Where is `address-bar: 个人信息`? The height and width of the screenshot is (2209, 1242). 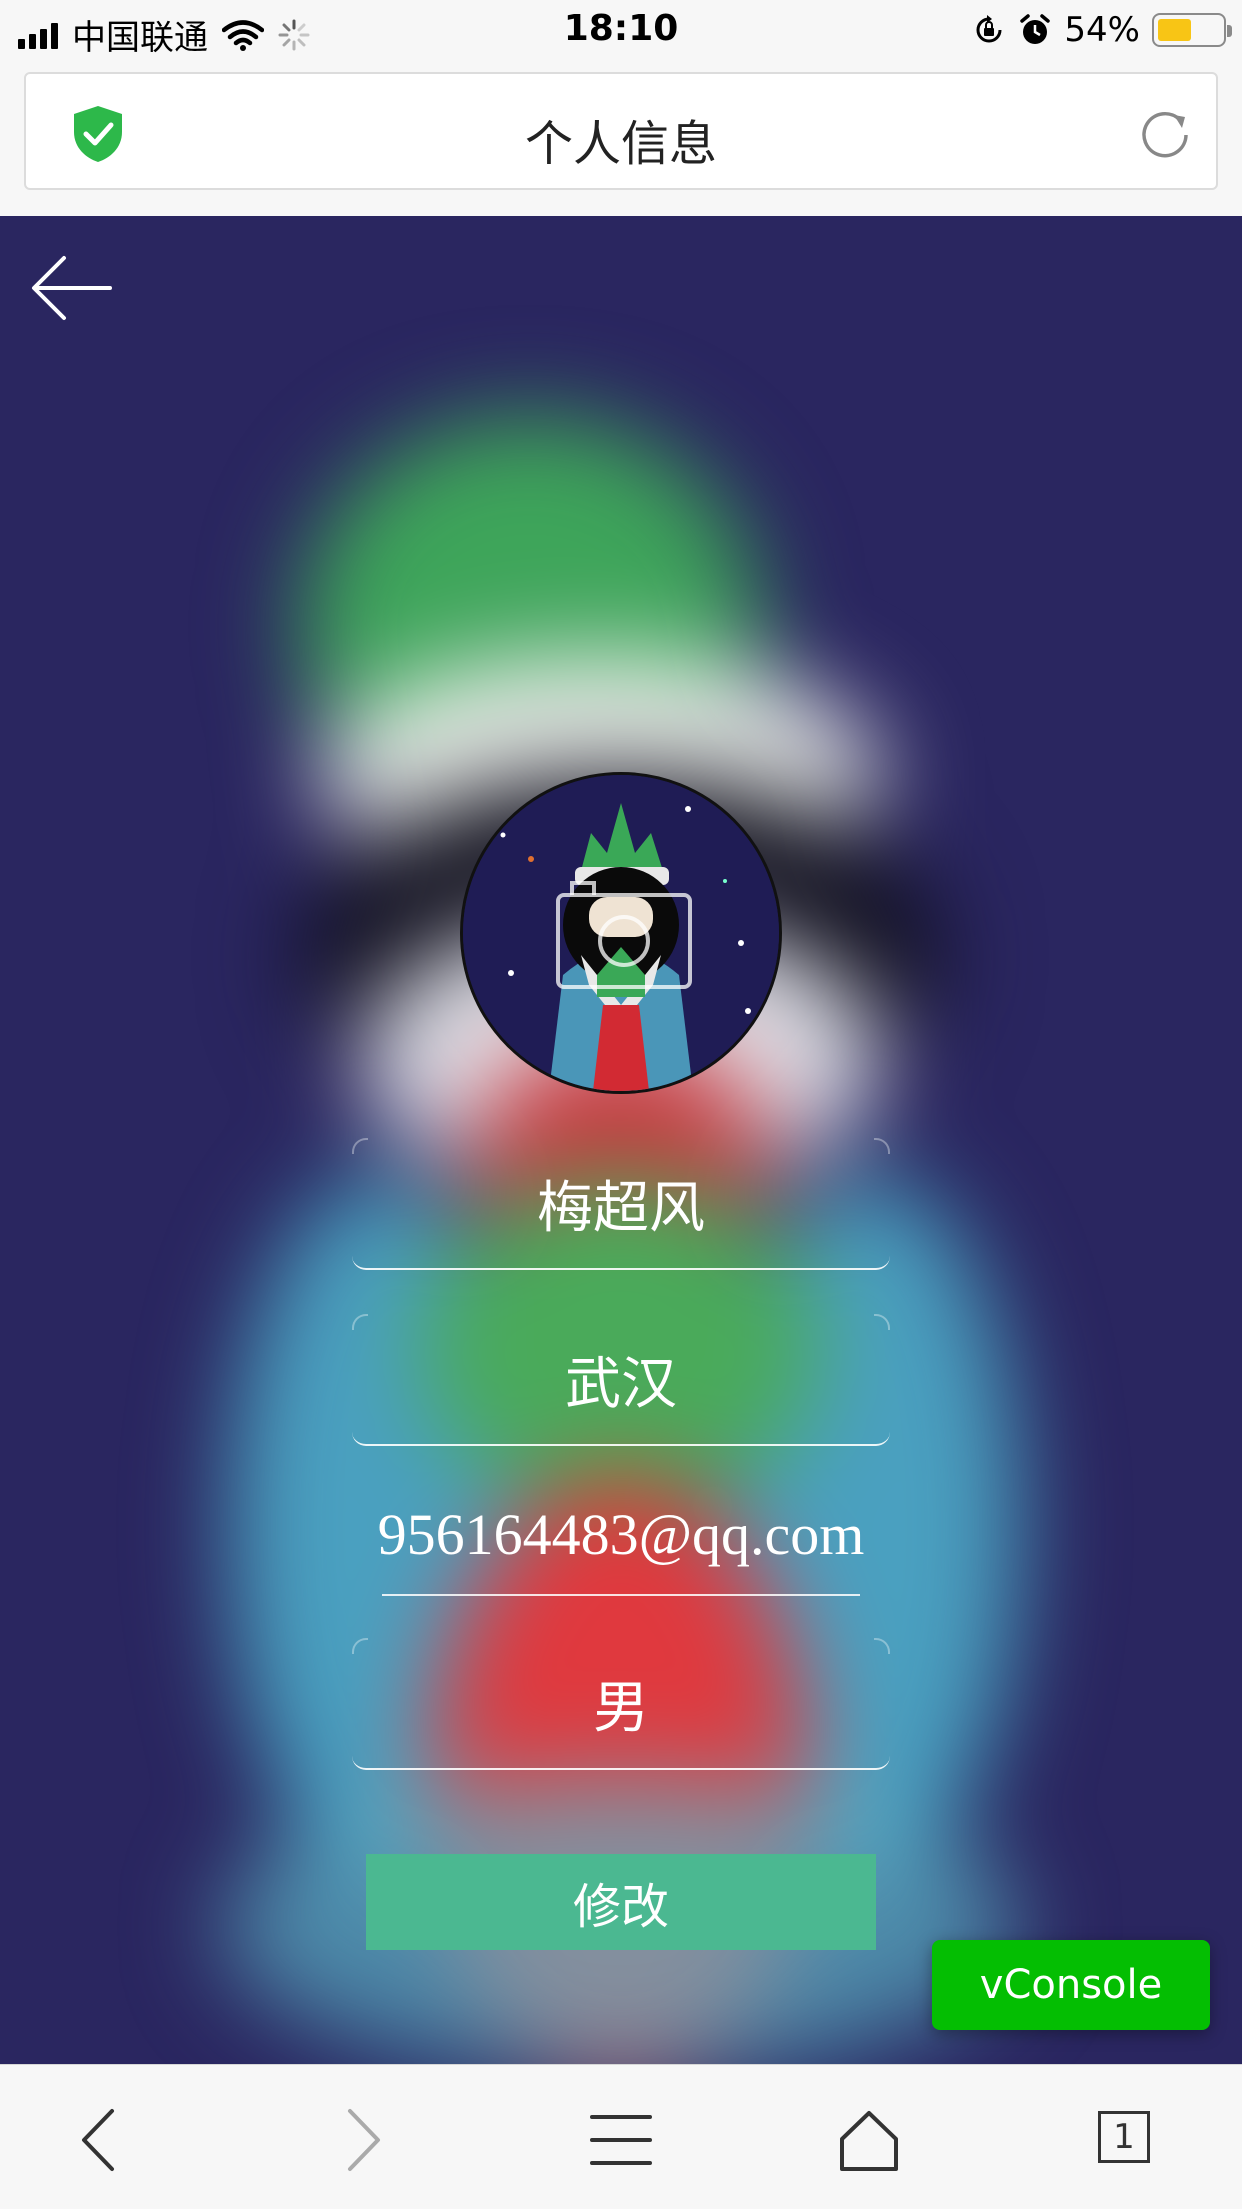
address-bar: 个人信息 is located at coordinates (621, 131).